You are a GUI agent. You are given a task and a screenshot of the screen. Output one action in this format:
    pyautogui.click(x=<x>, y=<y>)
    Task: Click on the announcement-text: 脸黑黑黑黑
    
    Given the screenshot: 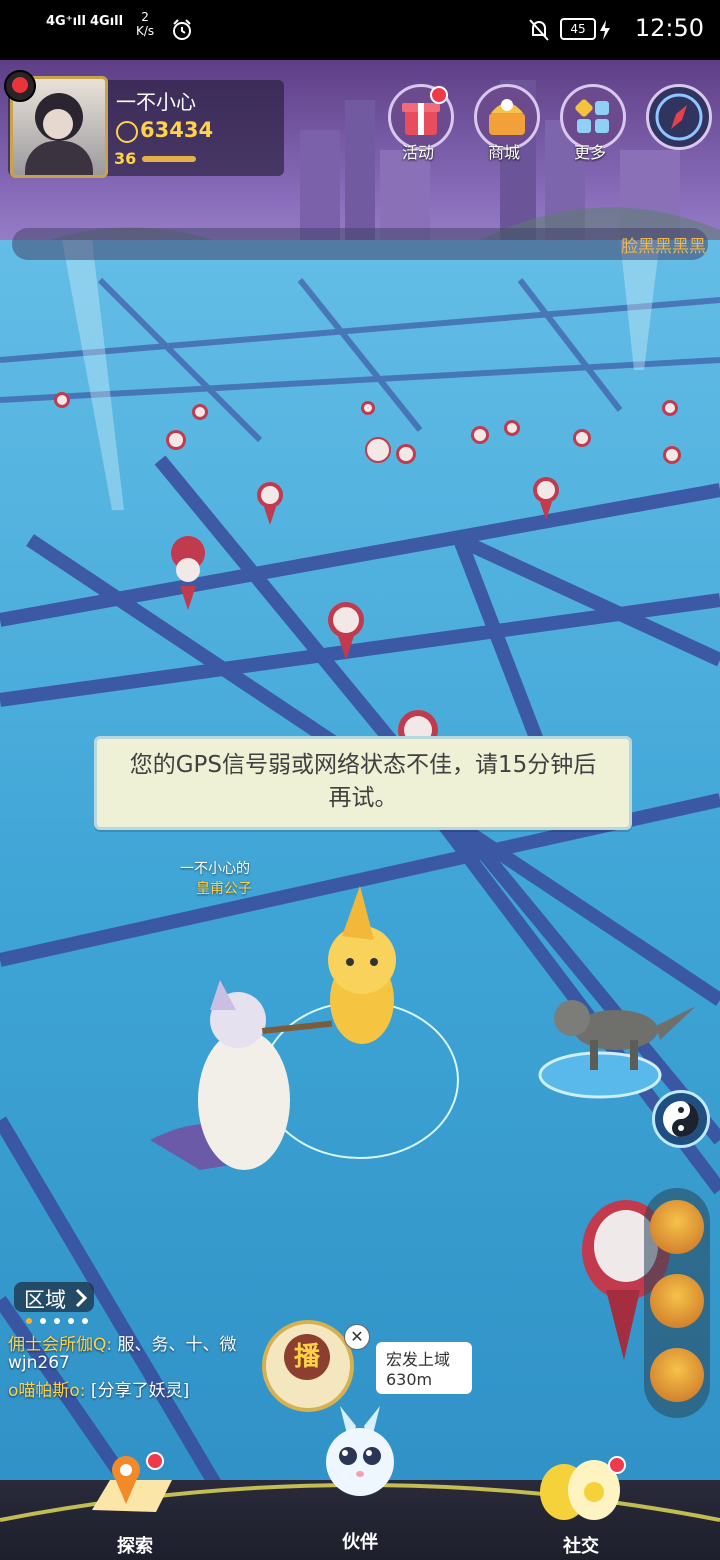 What is the action you would take?
    pyautogui.click(x=663, y=247)
    